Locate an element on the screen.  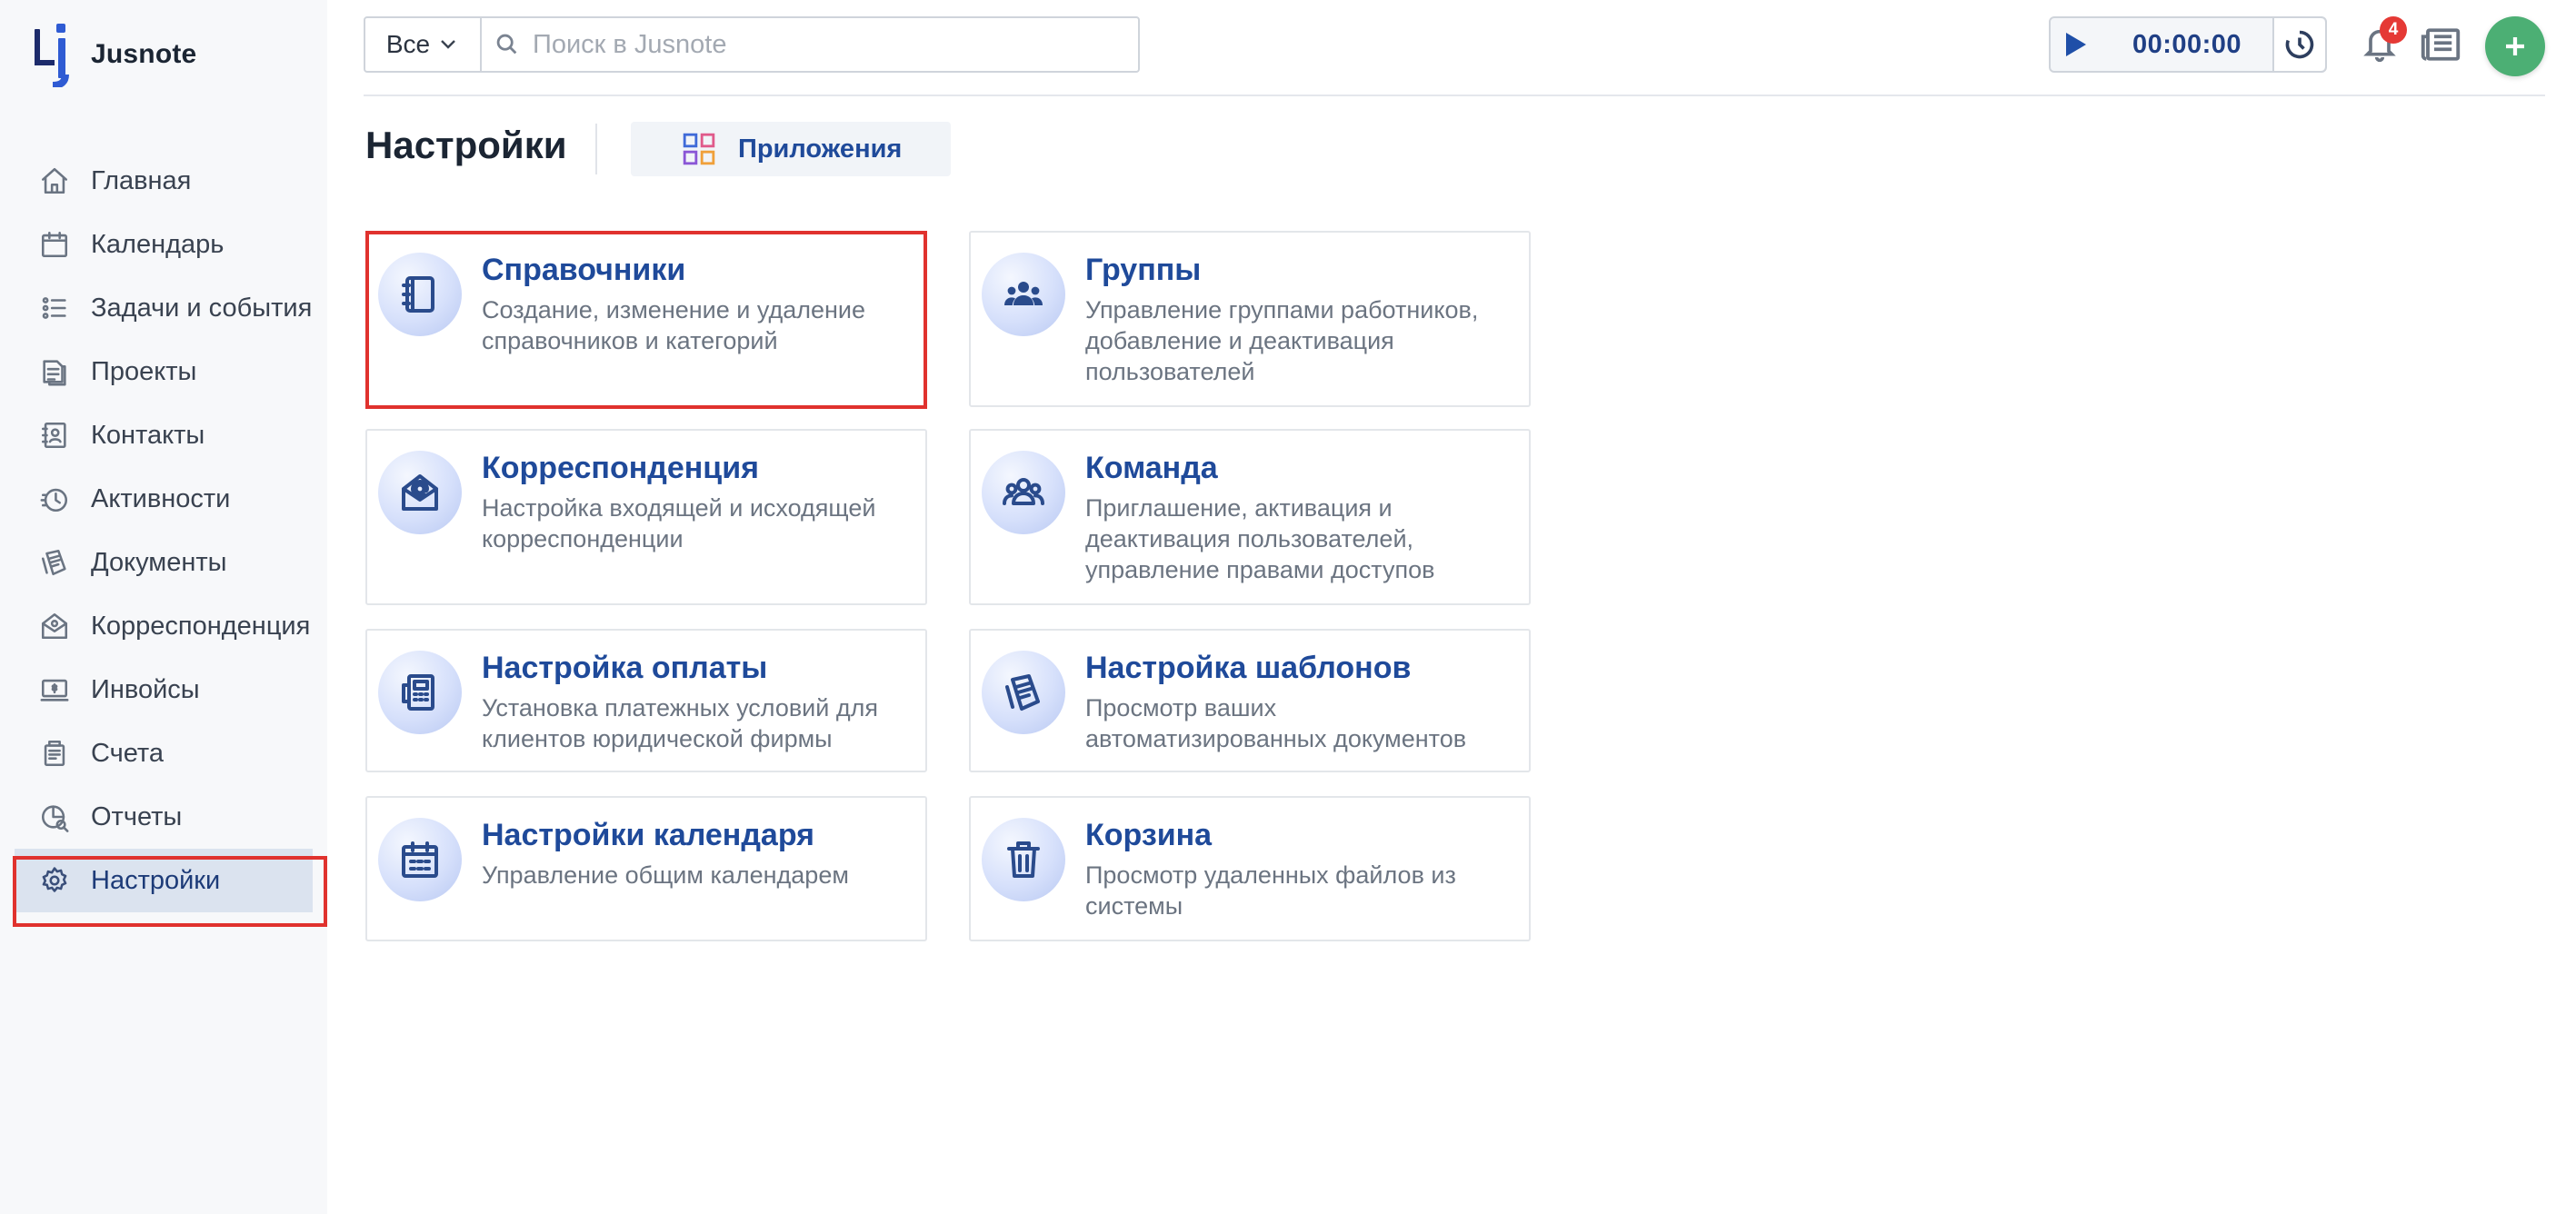
correspondence-icon is located at coordinates (54, 626).